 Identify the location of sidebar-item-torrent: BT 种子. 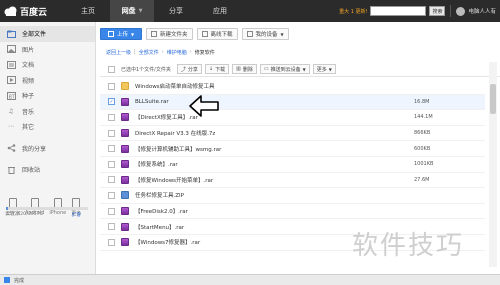
(47, 96).